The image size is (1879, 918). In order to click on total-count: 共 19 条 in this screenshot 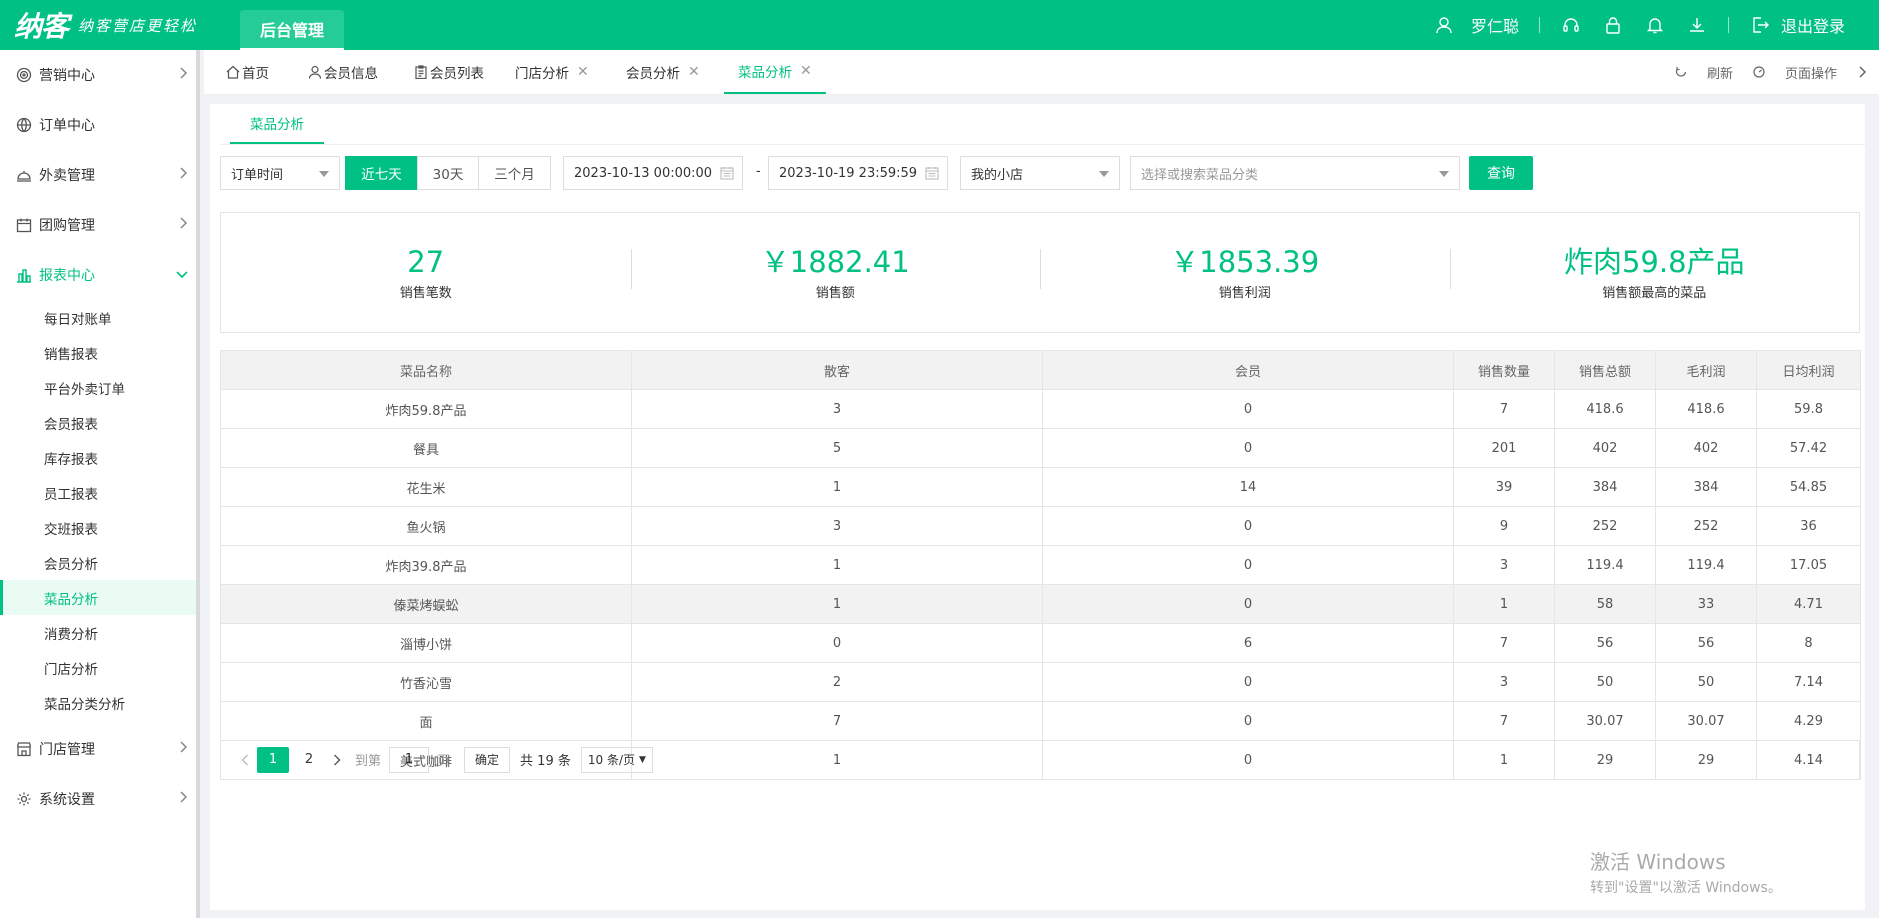, I will do `click(545, 761)`.